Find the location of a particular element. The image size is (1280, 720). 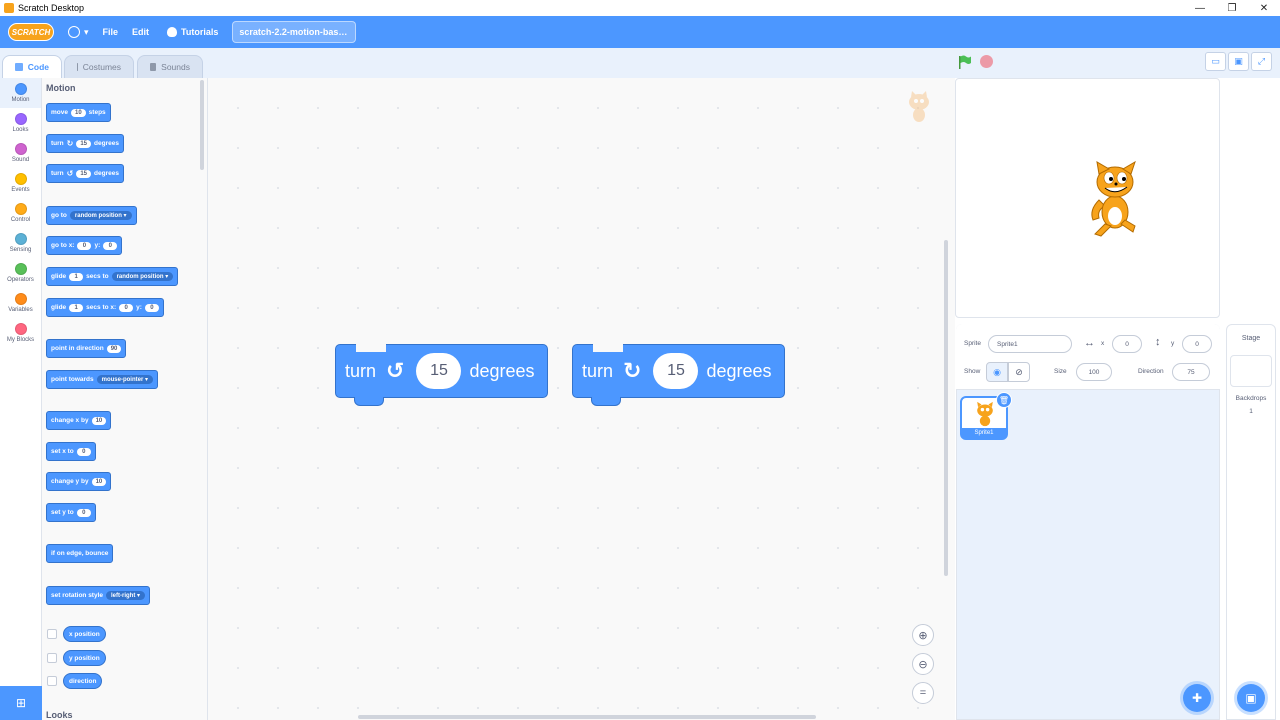

category-sound: Sound is located at coordinates (20, 153).